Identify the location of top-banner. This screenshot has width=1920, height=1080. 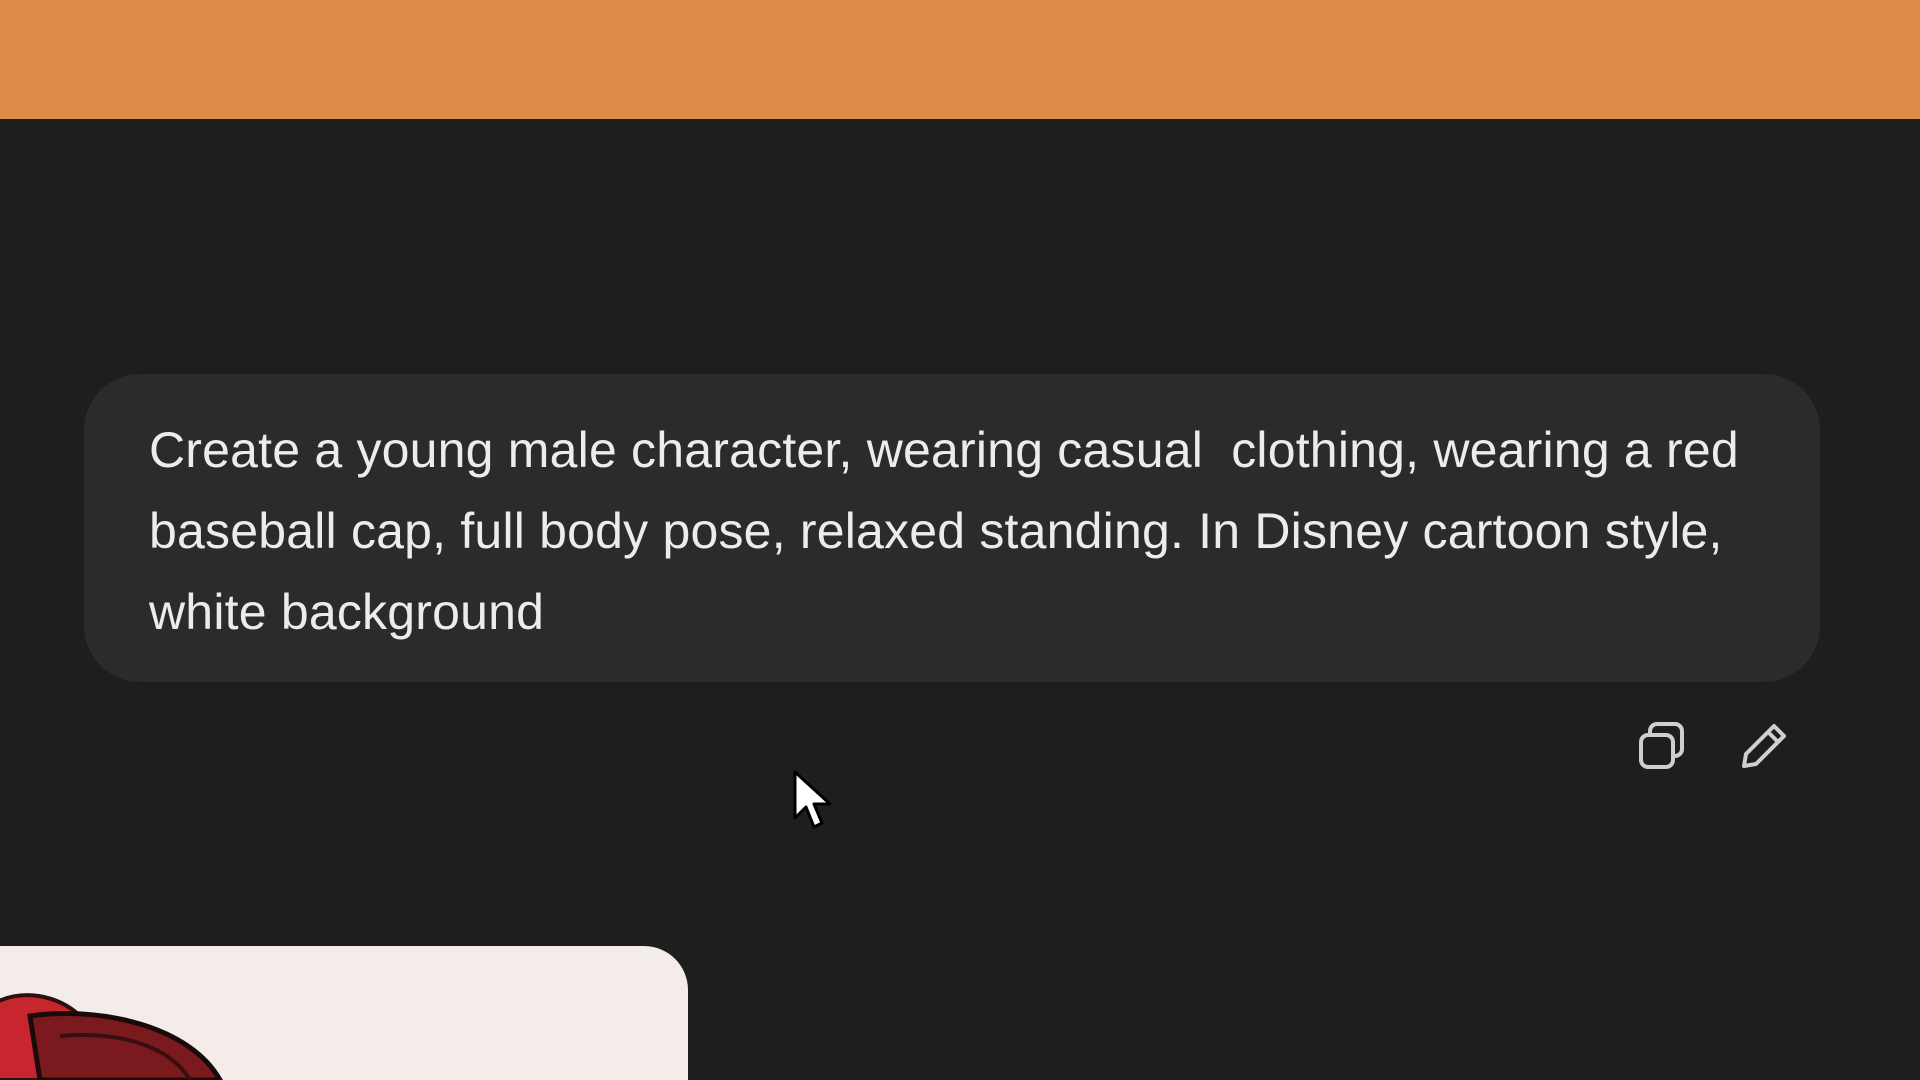
(960, 59).